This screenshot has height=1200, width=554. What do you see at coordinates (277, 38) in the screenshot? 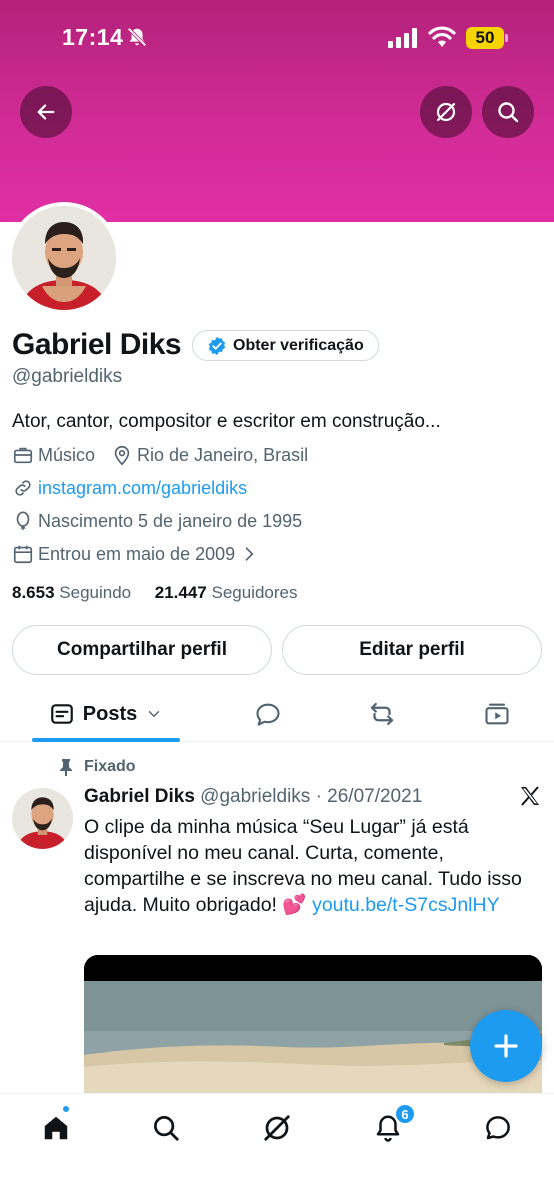
I see `status-bar: 17:14 50` at bounding box center [277, 38].